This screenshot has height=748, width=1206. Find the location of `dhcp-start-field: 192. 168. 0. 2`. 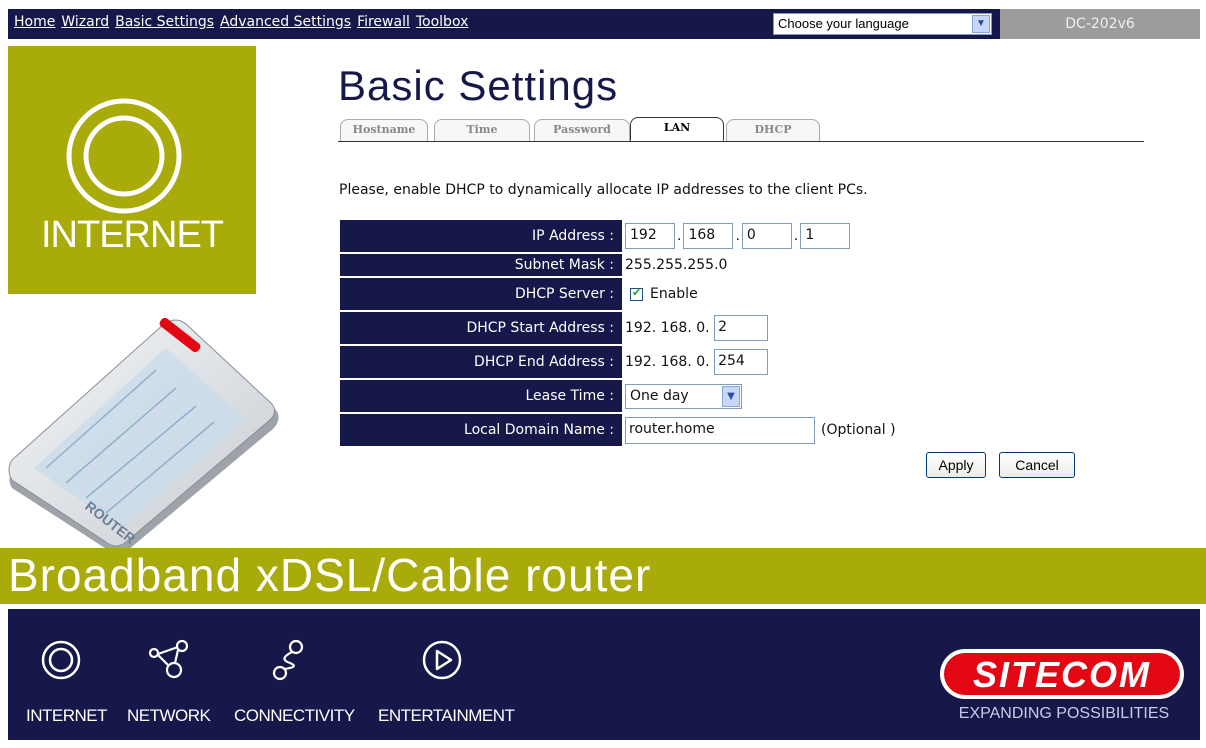

dhcp-start-field: 192. 168. 0. 2 is located at coordinates (787, 328).